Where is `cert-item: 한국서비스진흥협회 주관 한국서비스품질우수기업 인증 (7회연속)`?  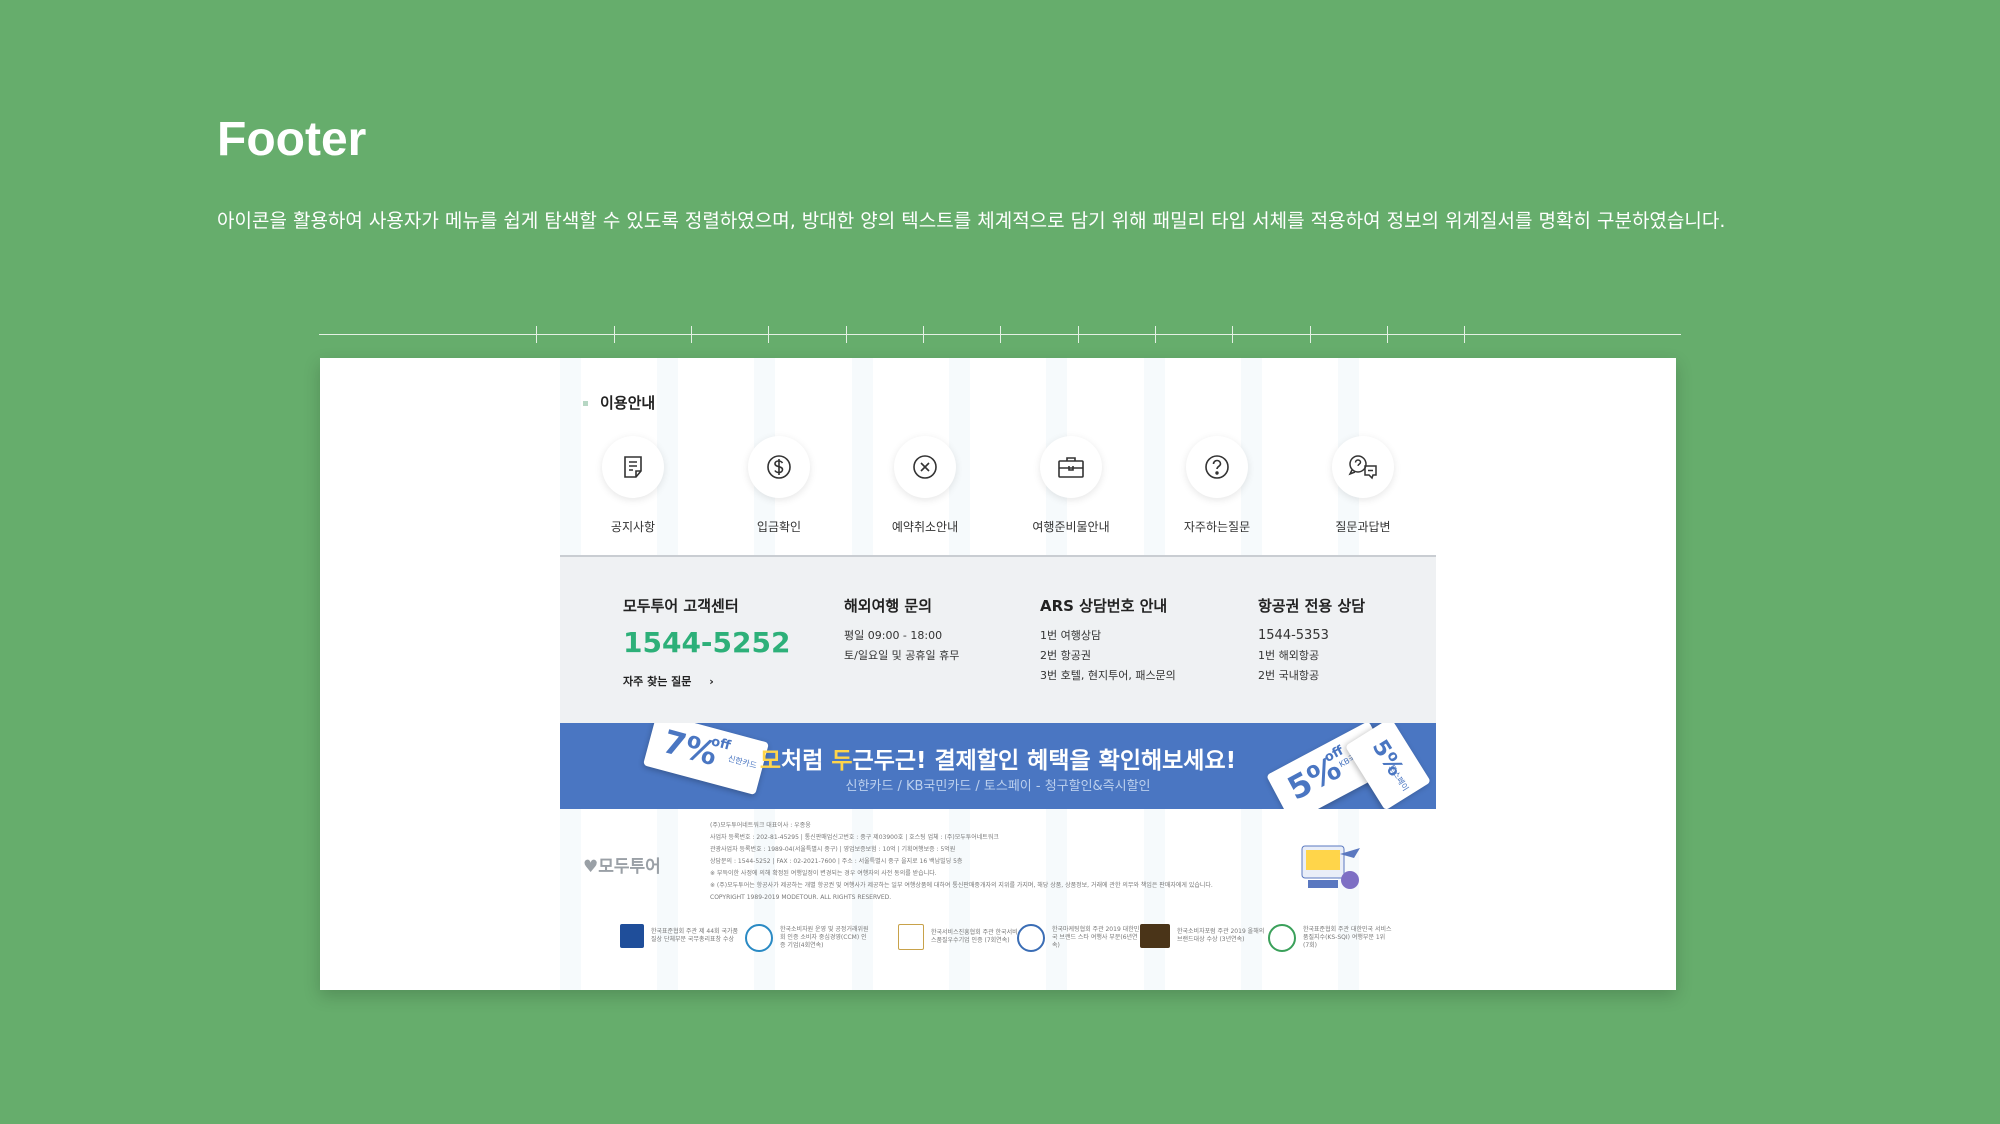 cert-item: 한국서비스진흥협회 주관 한국서비스품질우수기업 인증 (7회연속) is located at coordinates (959, 937).